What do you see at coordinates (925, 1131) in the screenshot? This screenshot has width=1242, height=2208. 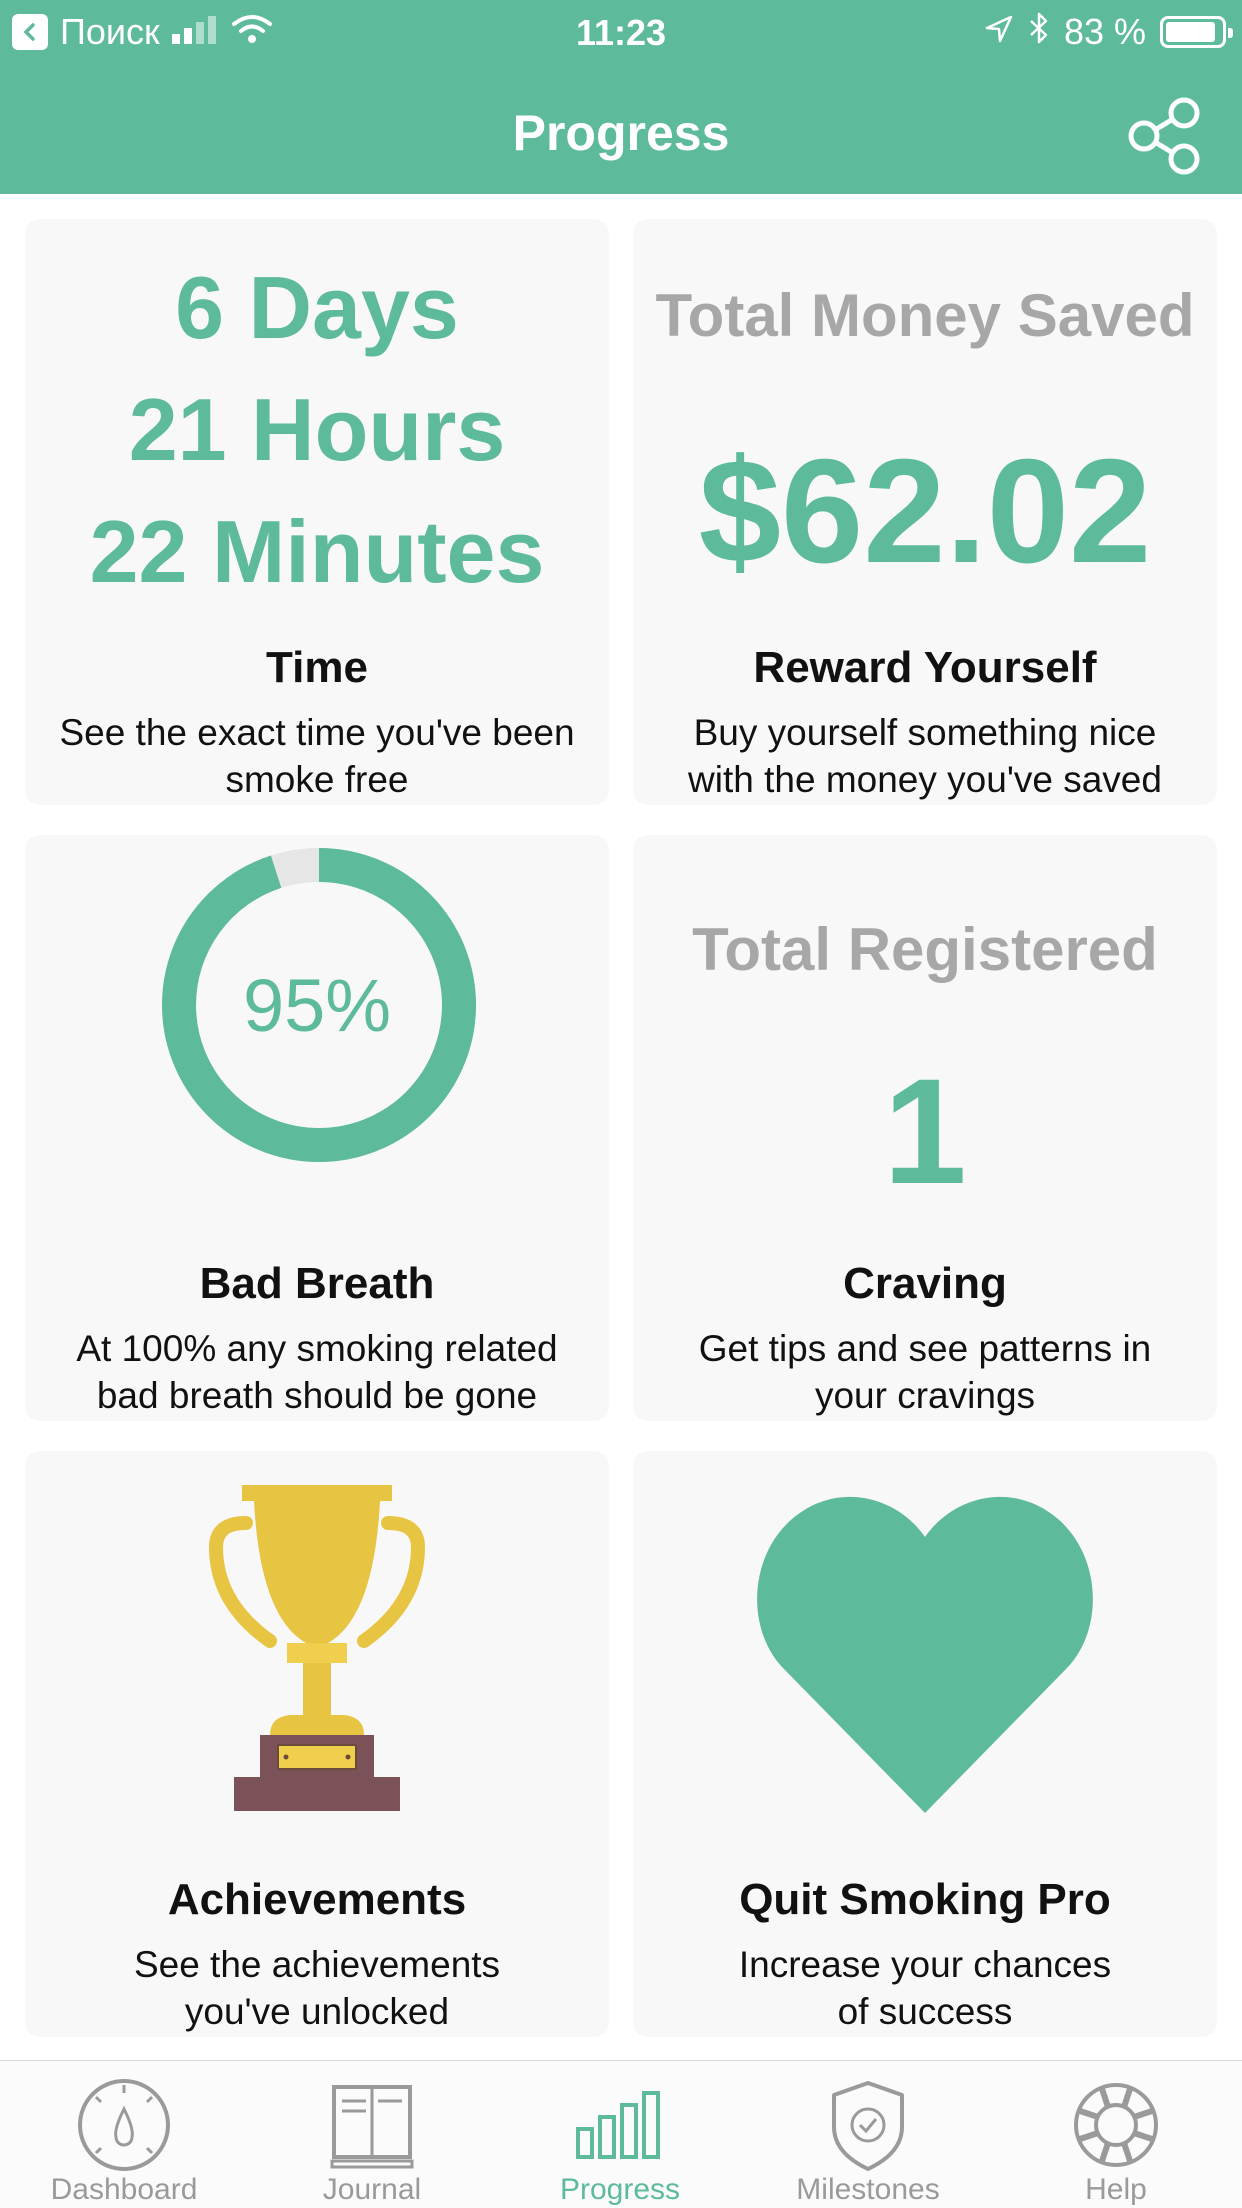 I see `craving-count: 1` at bounding box center [925, 1131].